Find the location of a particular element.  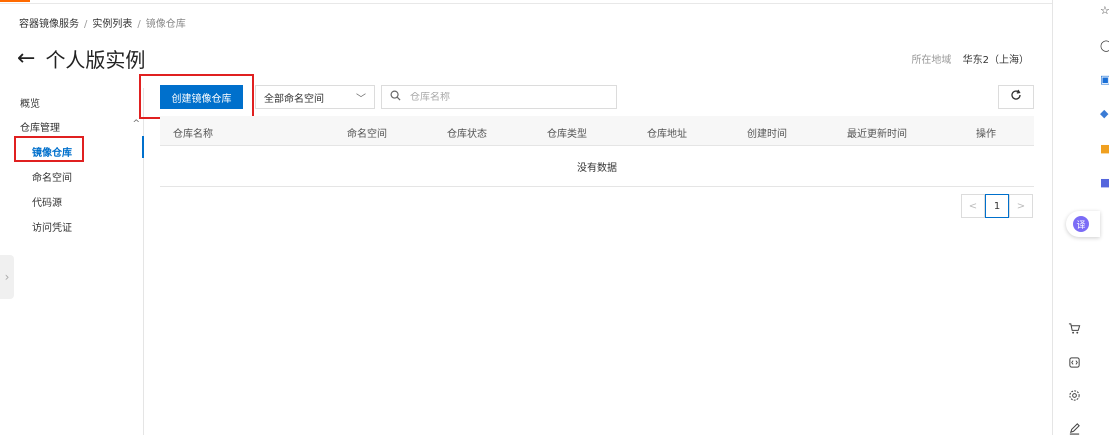

search-box is located at coordinates (499, 97).